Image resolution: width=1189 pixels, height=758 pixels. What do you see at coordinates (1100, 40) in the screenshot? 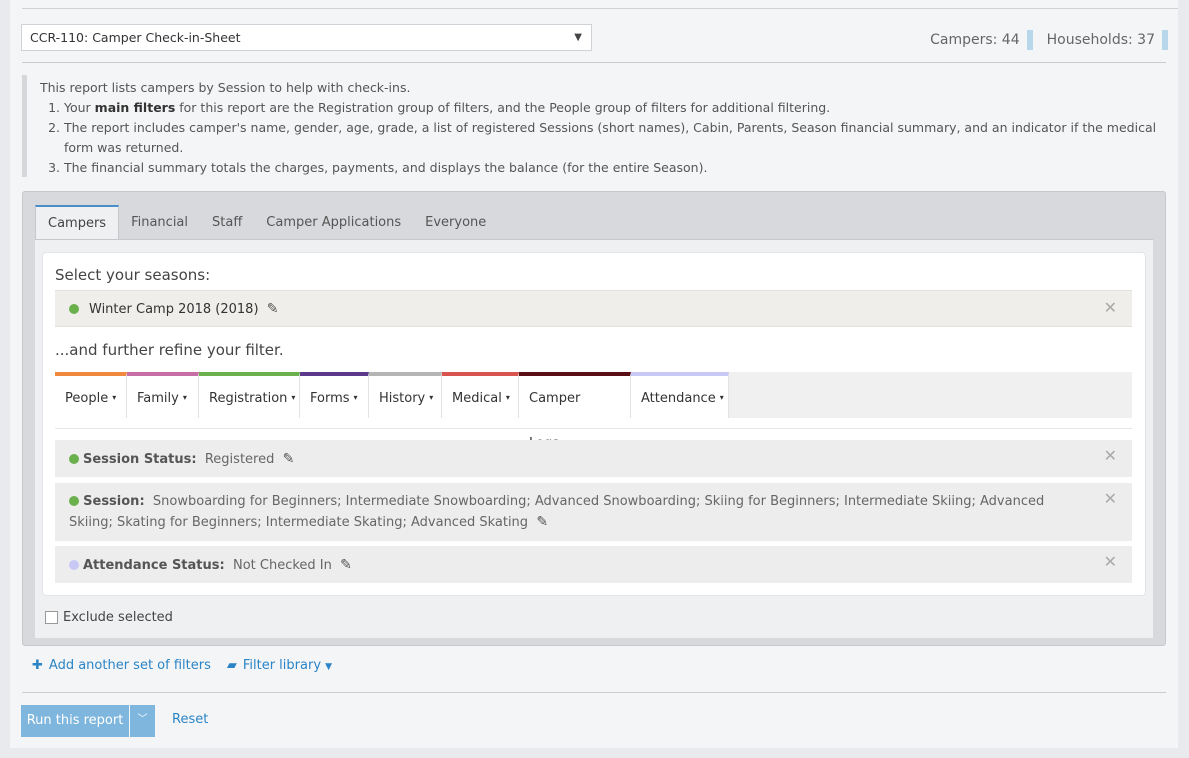
I see `households-count-label: Households: 37` at bounding box center [1100, 40].